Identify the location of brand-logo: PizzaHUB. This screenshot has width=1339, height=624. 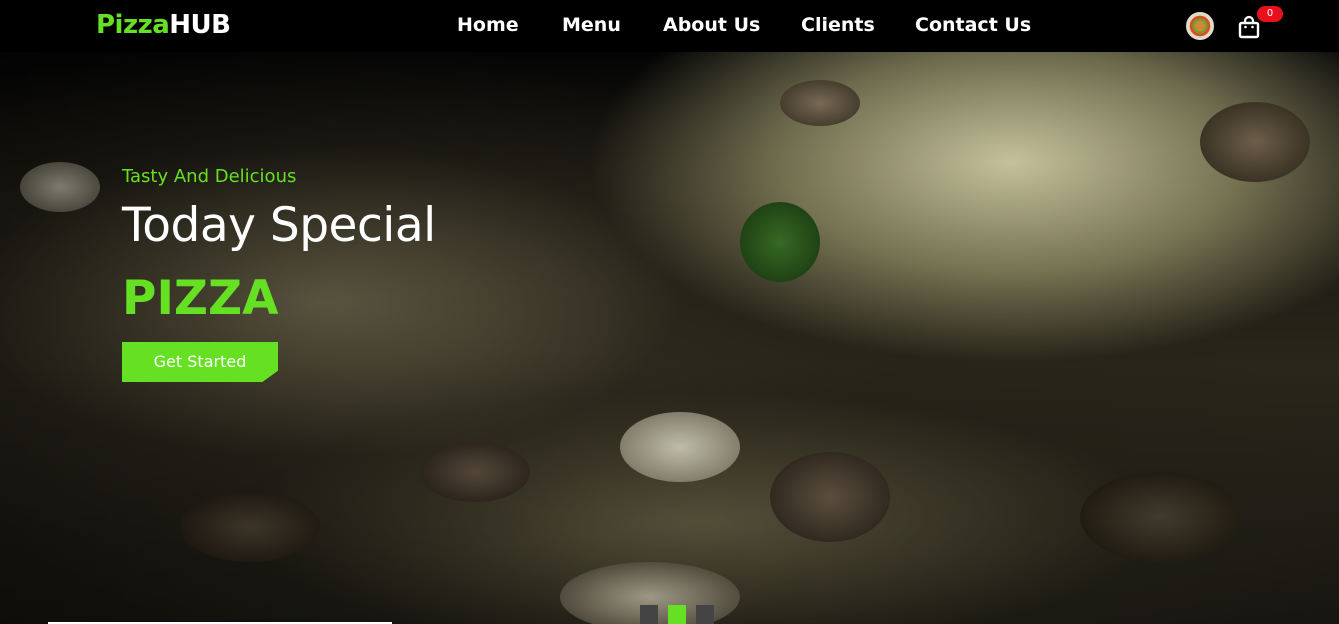
(163, 25).